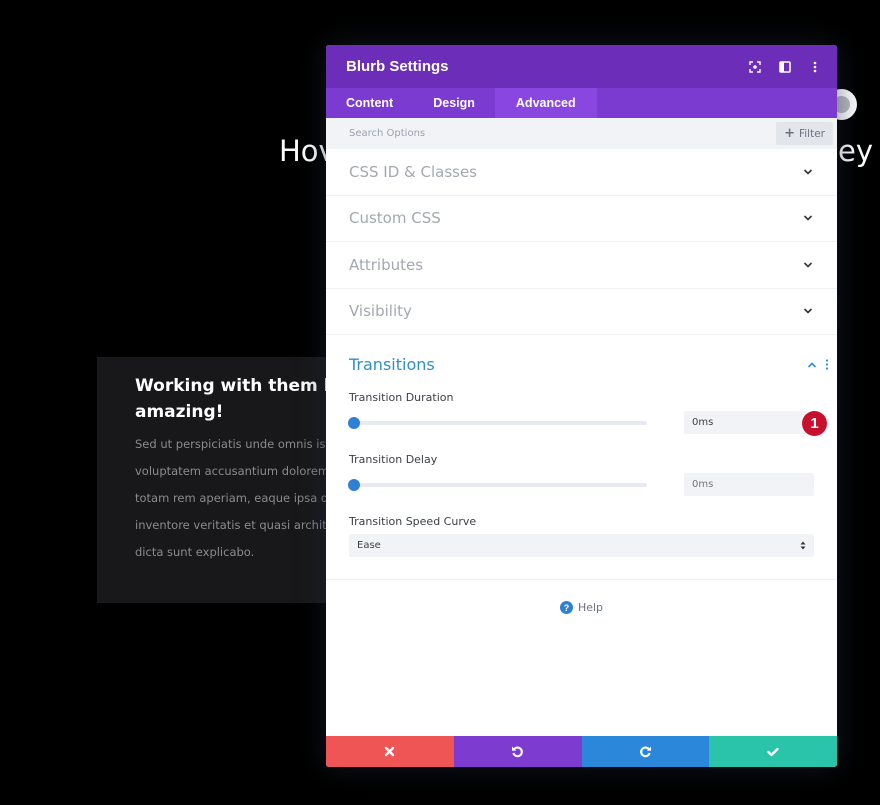  I want to click on help-icon: ?, so click(566, 607).